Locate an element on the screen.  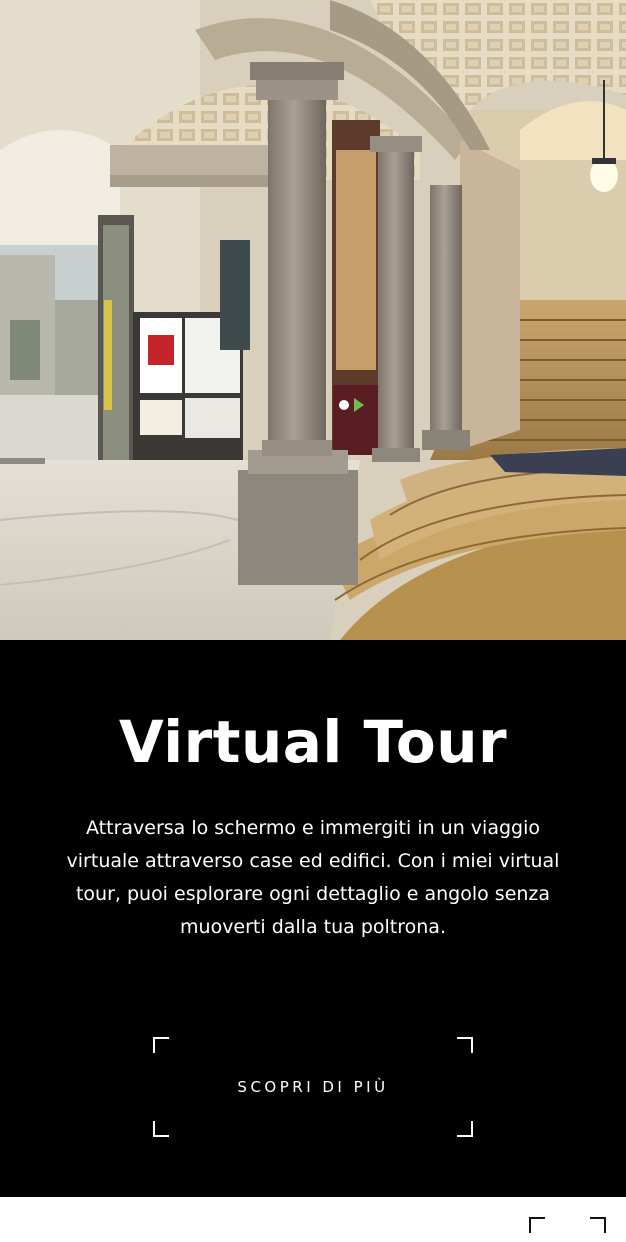
learn-more-button: SCOPRI DI PIÙ is located at coordinates (313, 1087).